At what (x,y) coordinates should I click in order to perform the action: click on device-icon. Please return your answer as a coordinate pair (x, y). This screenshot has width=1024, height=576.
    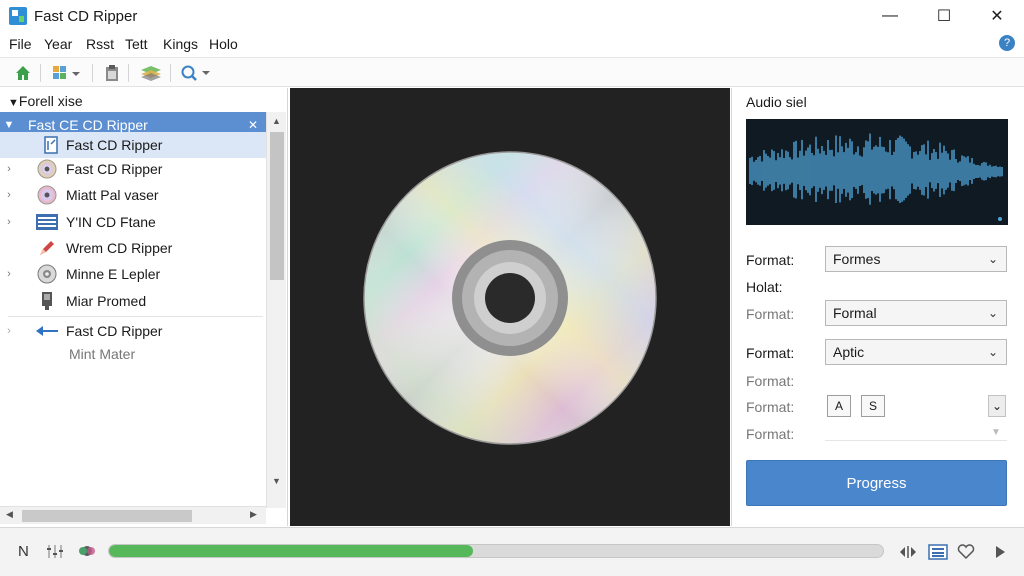
    Looking at the image, I should click on (47, 301).